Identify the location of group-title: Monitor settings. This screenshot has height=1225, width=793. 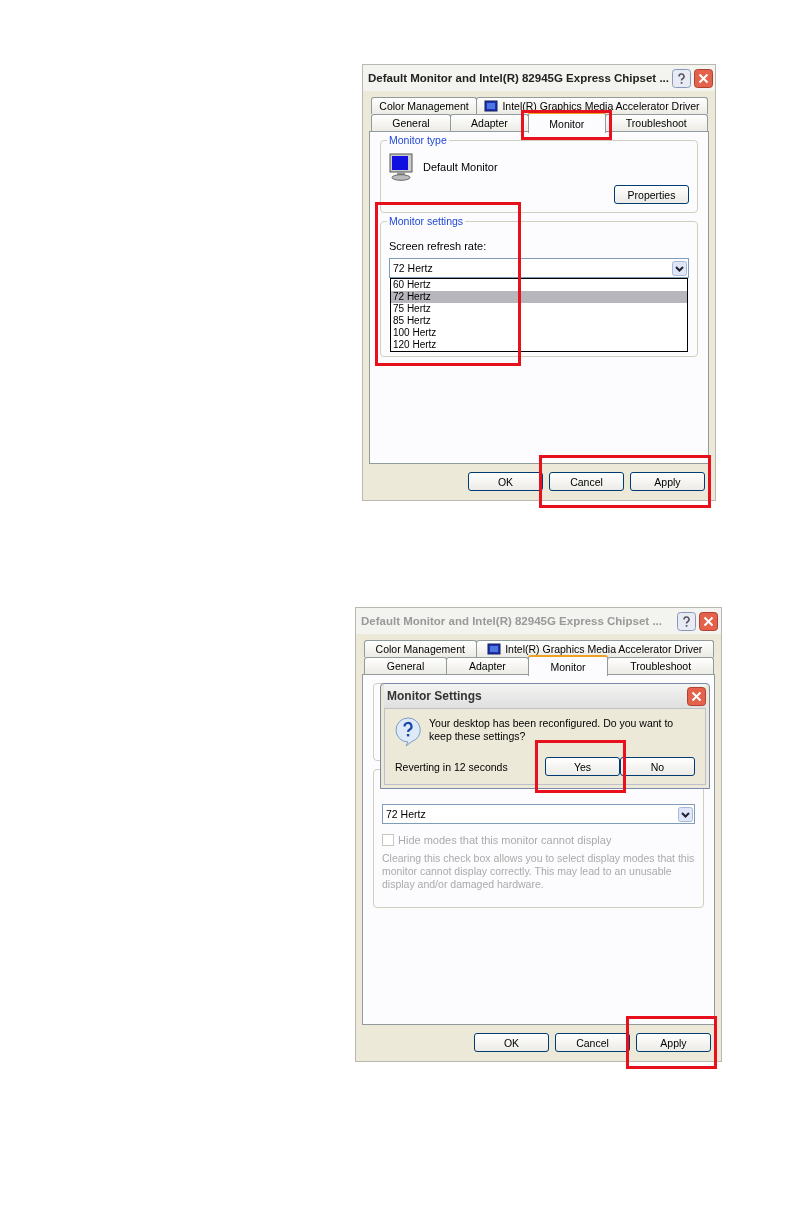
(426, 221).